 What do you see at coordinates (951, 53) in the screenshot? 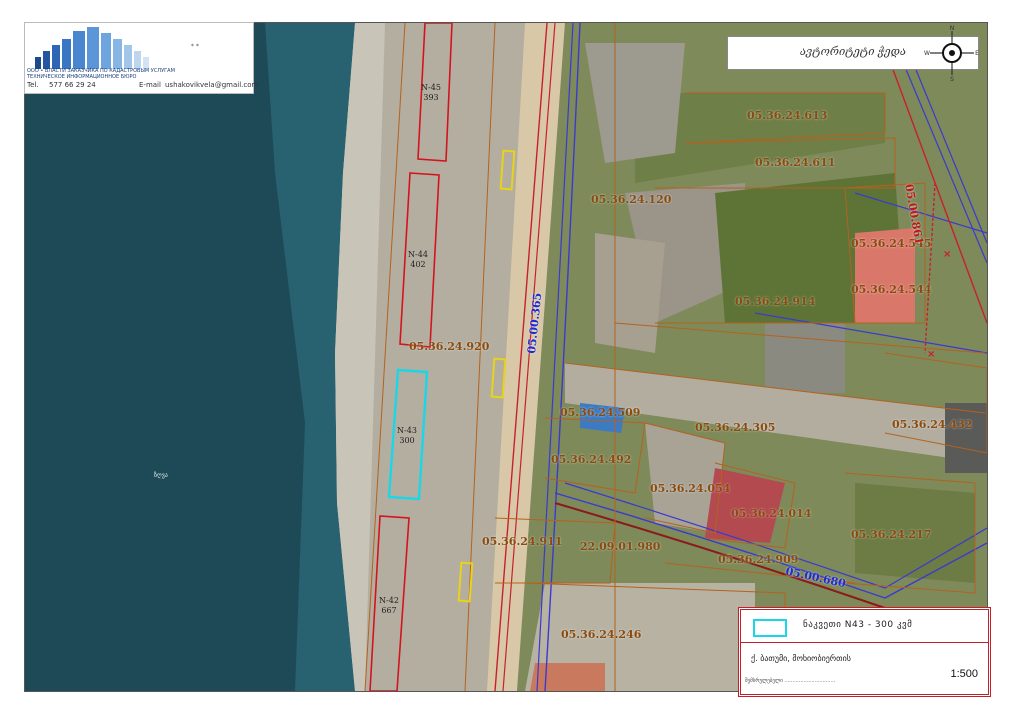
I see `compass-icon: N S E W` at bounding box center [951, 53].